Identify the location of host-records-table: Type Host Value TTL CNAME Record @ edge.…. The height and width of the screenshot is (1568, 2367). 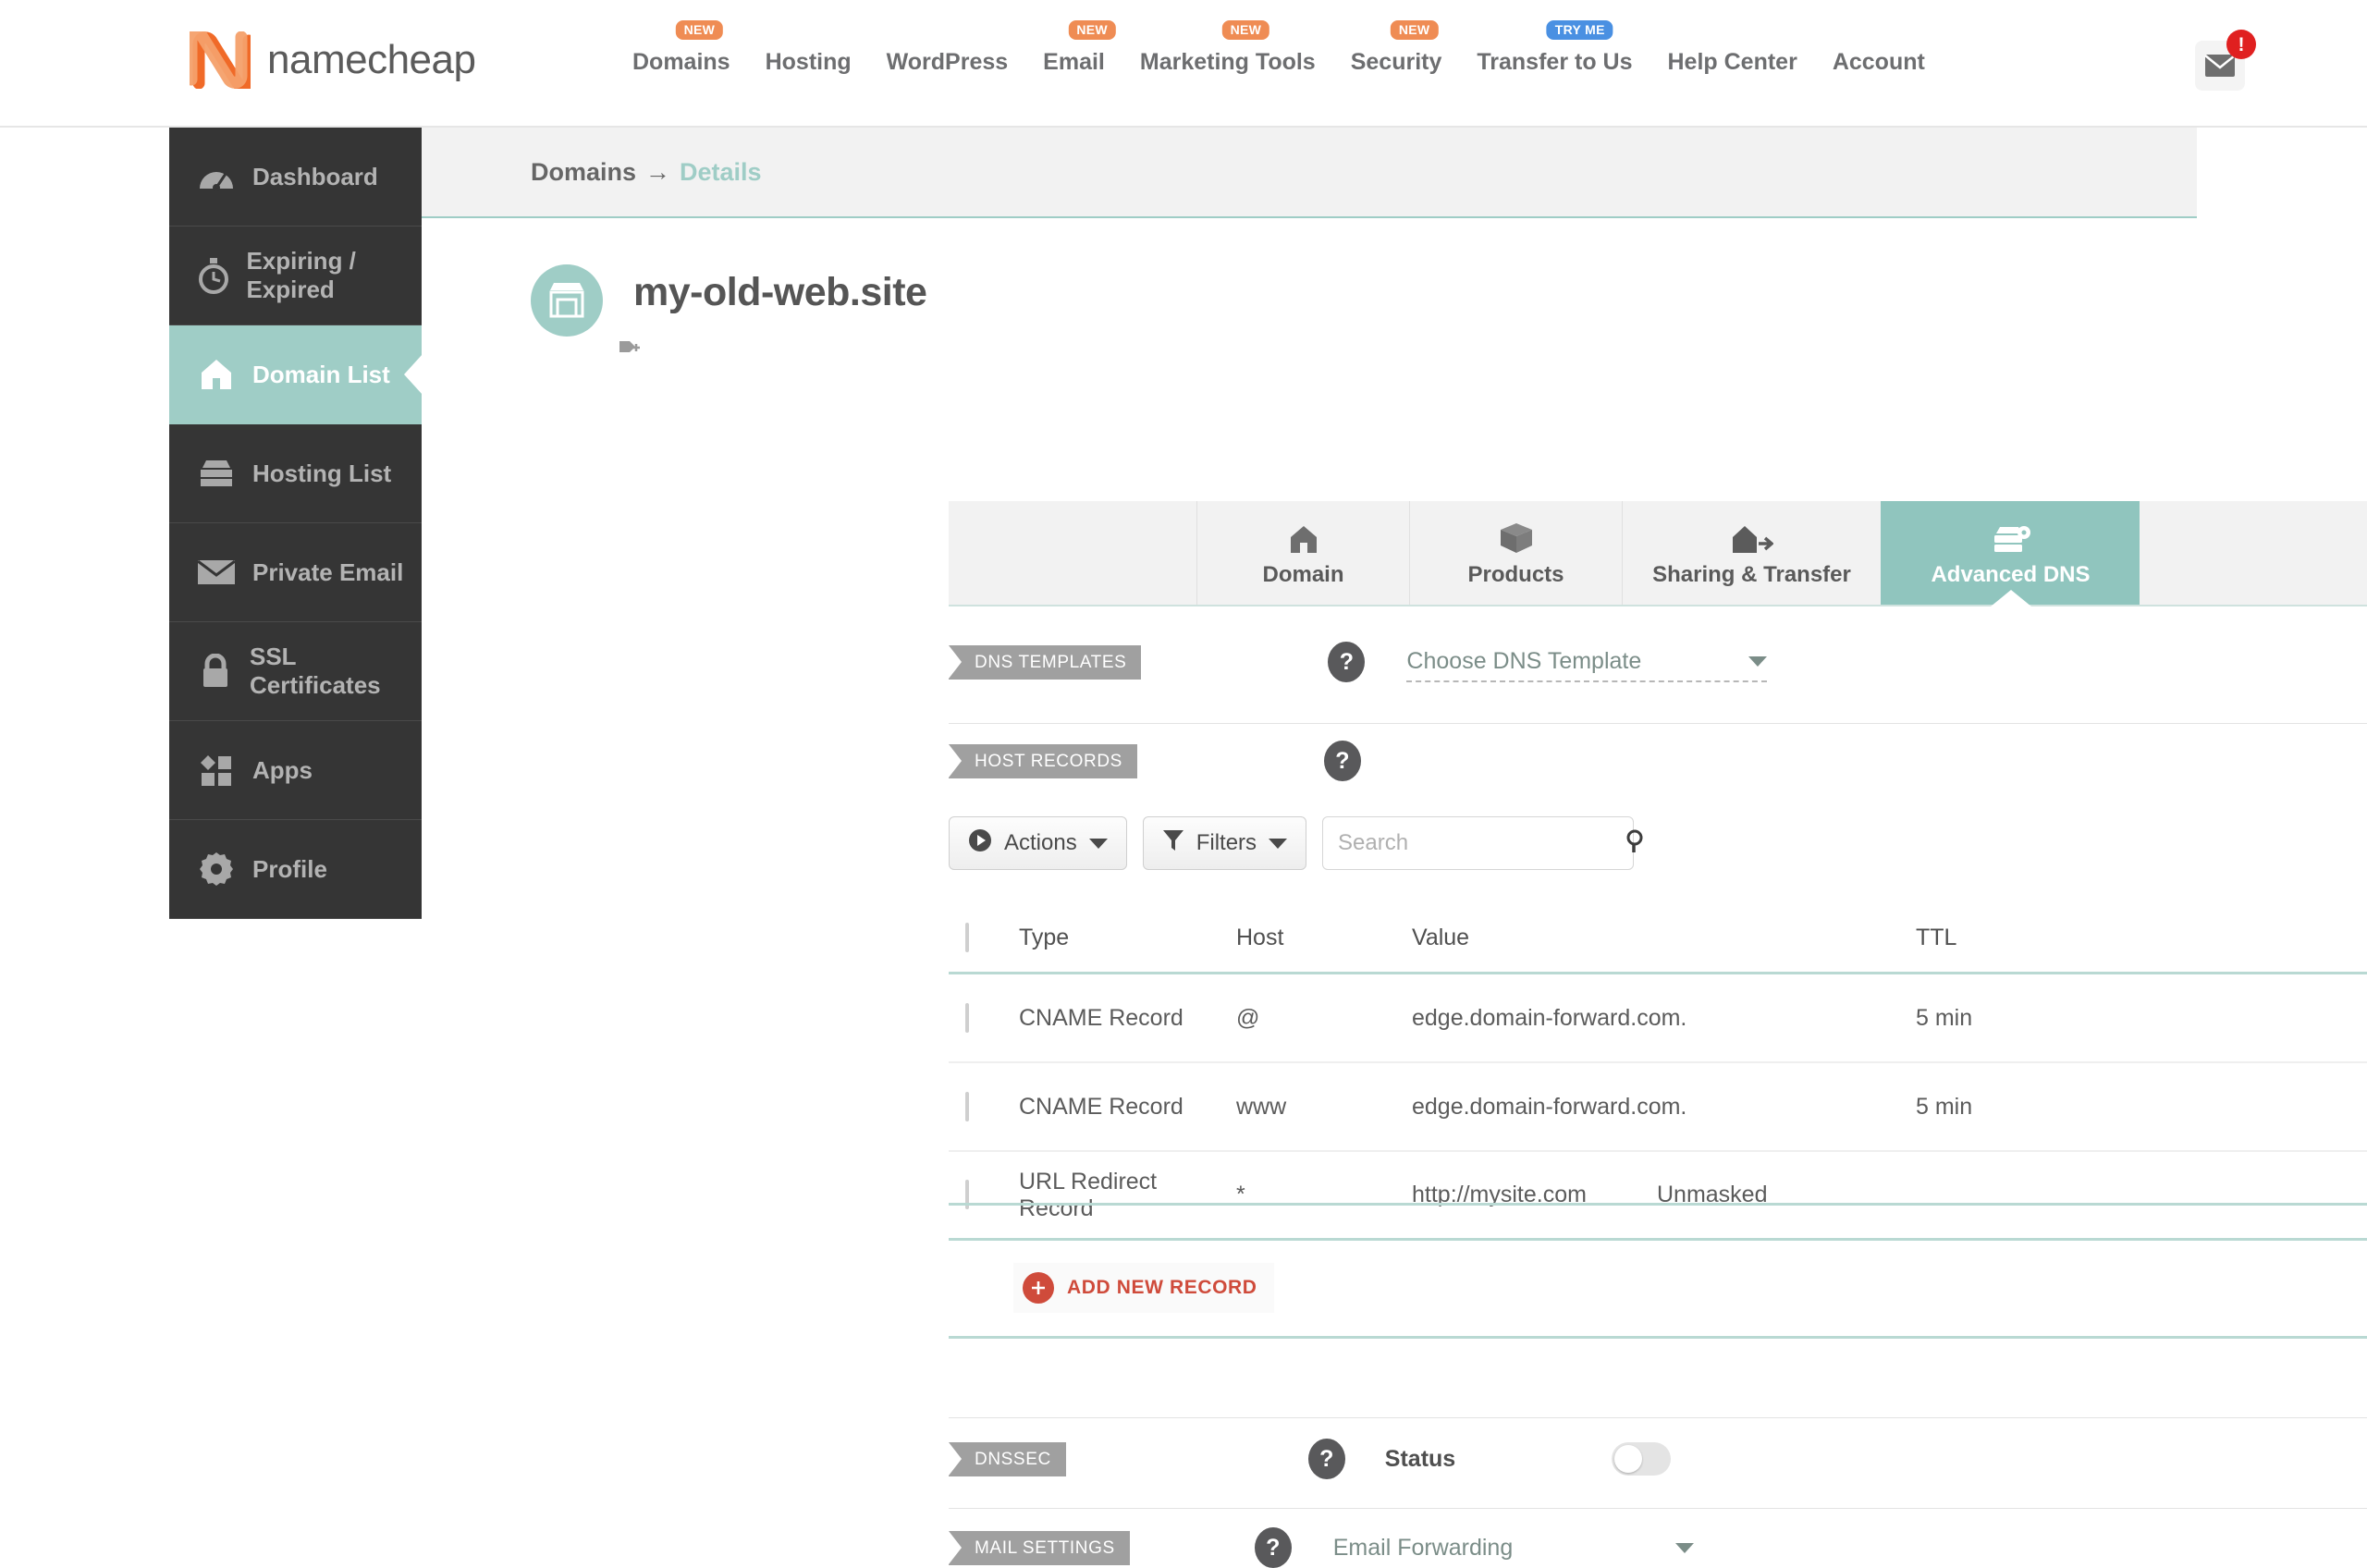
(1658, 1073).